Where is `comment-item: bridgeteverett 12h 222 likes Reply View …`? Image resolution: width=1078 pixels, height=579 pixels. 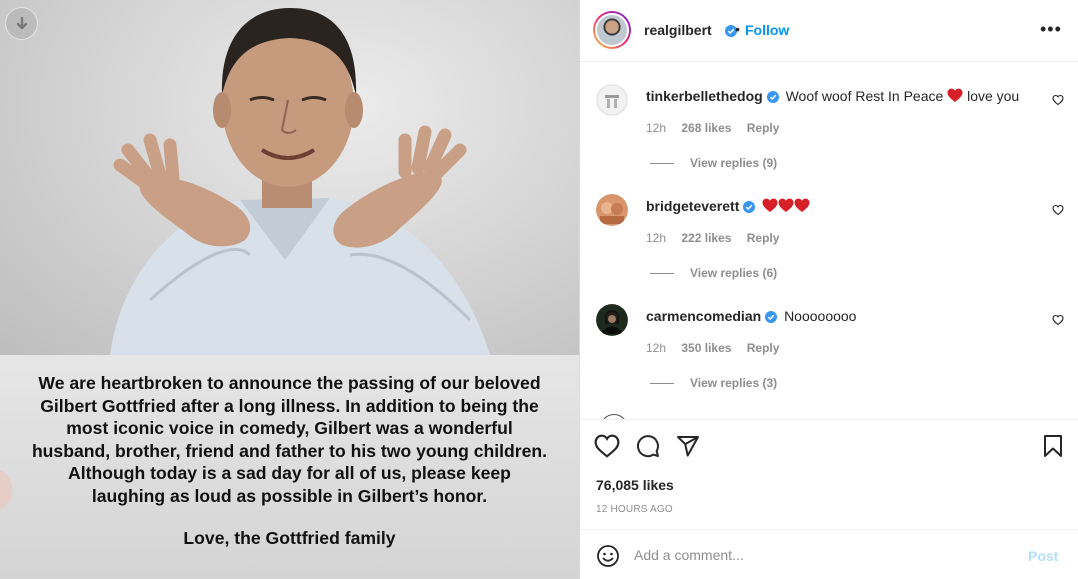 comment-item: bridgeteverett 12h 222 likes Reply View … is located at coordinates (829, 227).